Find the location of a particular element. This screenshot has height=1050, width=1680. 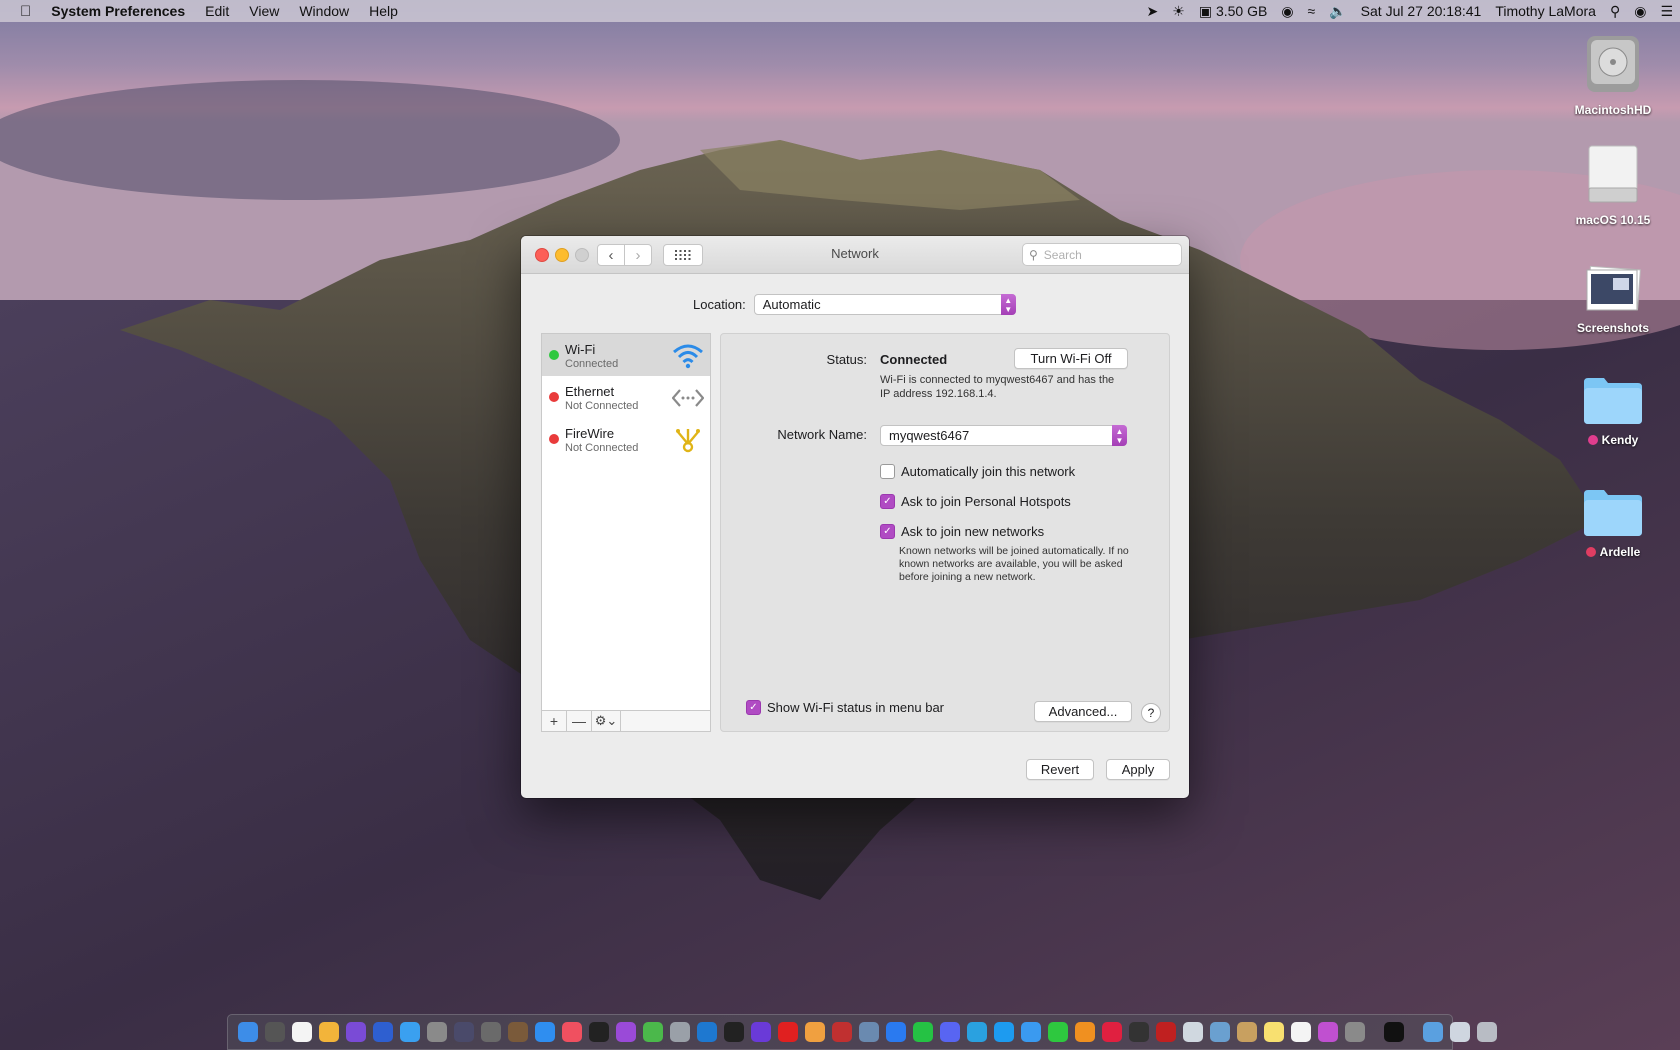

remove-service-button: — is located at coordinates (579, 721).